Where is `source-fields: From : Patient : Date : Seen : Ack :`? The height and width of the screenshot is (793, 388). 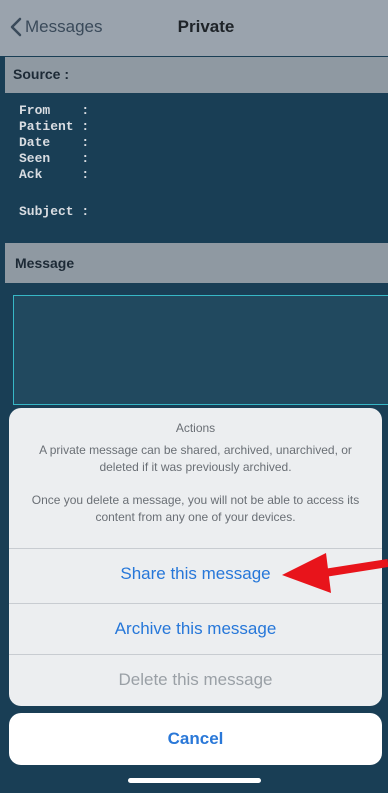 source-fields: From : Patient : Date : Seen : Ack : is located at coordinates (54, 143).